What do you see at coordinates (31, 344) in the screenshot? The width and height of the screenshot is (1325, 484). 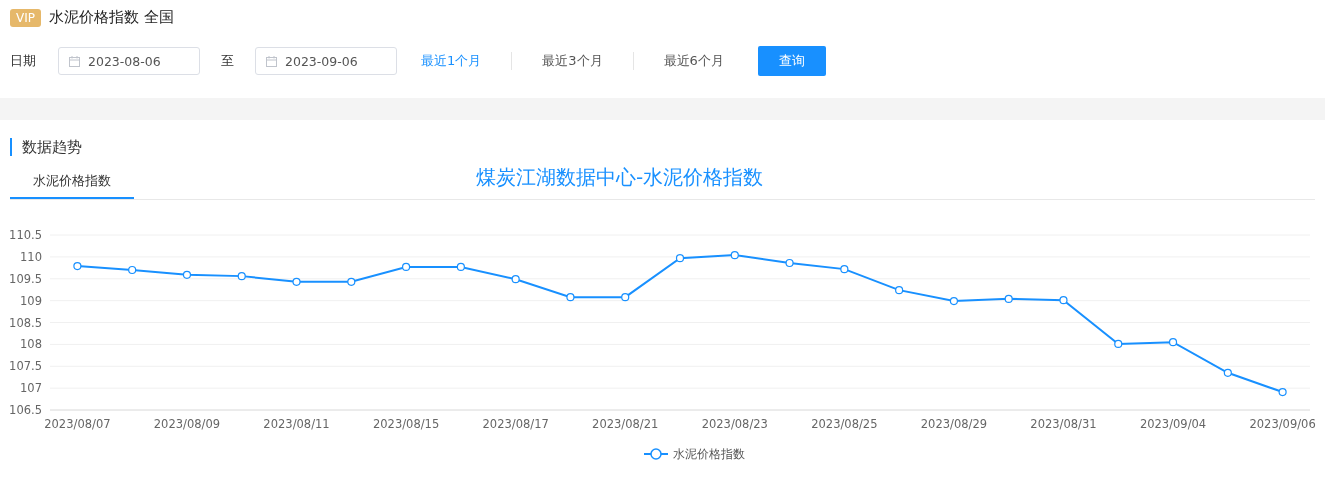 I see `y-axis-label: 108` at bounding box center [31, 344].